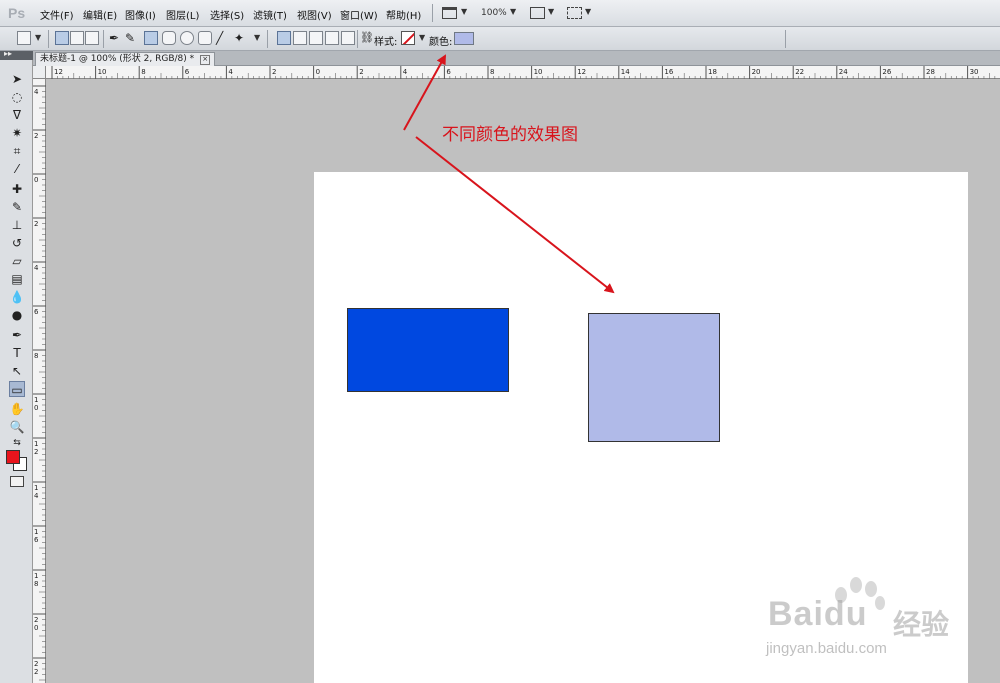 The height and width of the screenshot is (683, 1000). I want to click on menu-file: 文件(F), so click(57, 14).